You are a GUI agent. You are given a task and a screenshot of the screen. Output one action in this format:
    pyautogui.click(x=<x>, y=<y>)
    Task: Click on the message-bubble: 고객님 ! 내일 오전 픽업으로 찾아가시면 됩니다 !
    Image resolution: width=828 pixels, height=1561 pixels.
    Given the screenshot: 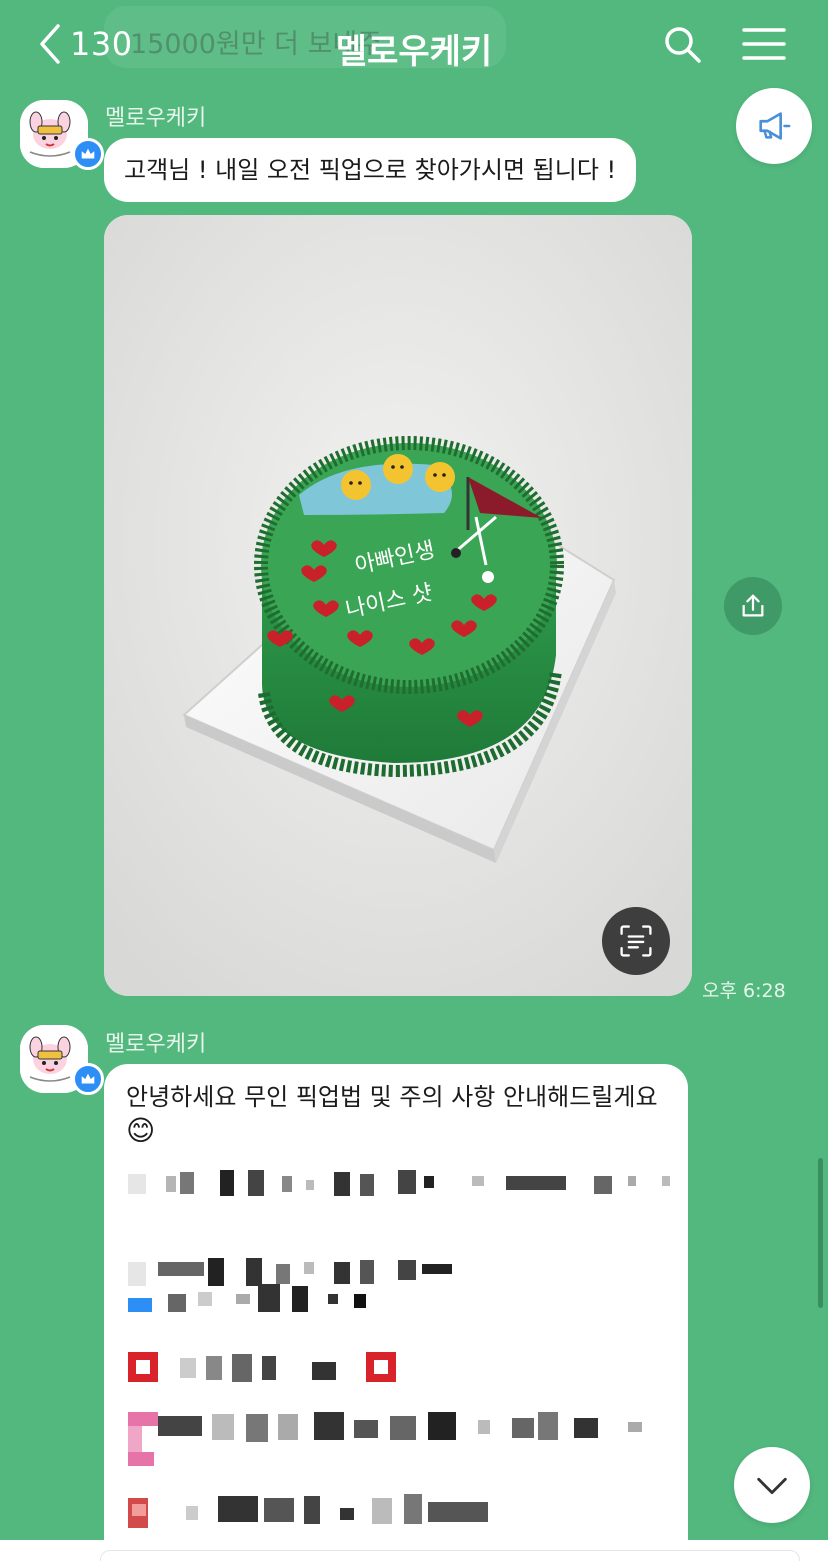 What is the action you would take?
    pyautogui.click(x=370, y=170)
    